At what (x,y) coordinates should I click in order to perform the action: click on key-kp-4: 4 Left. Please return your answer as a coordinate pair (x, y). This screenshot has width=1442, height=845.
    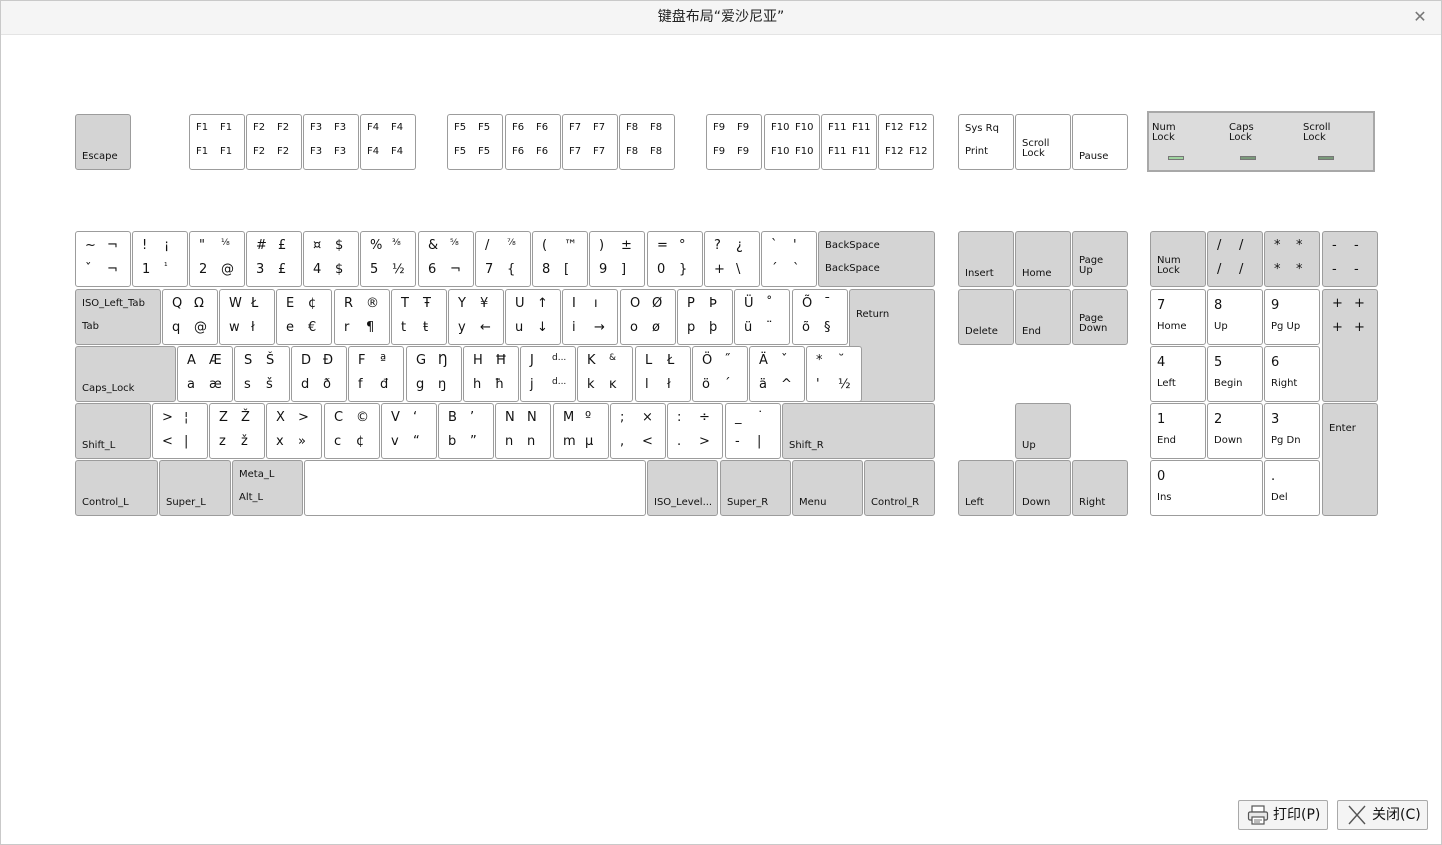
    Looking at the image, I should click on (1178, 374).